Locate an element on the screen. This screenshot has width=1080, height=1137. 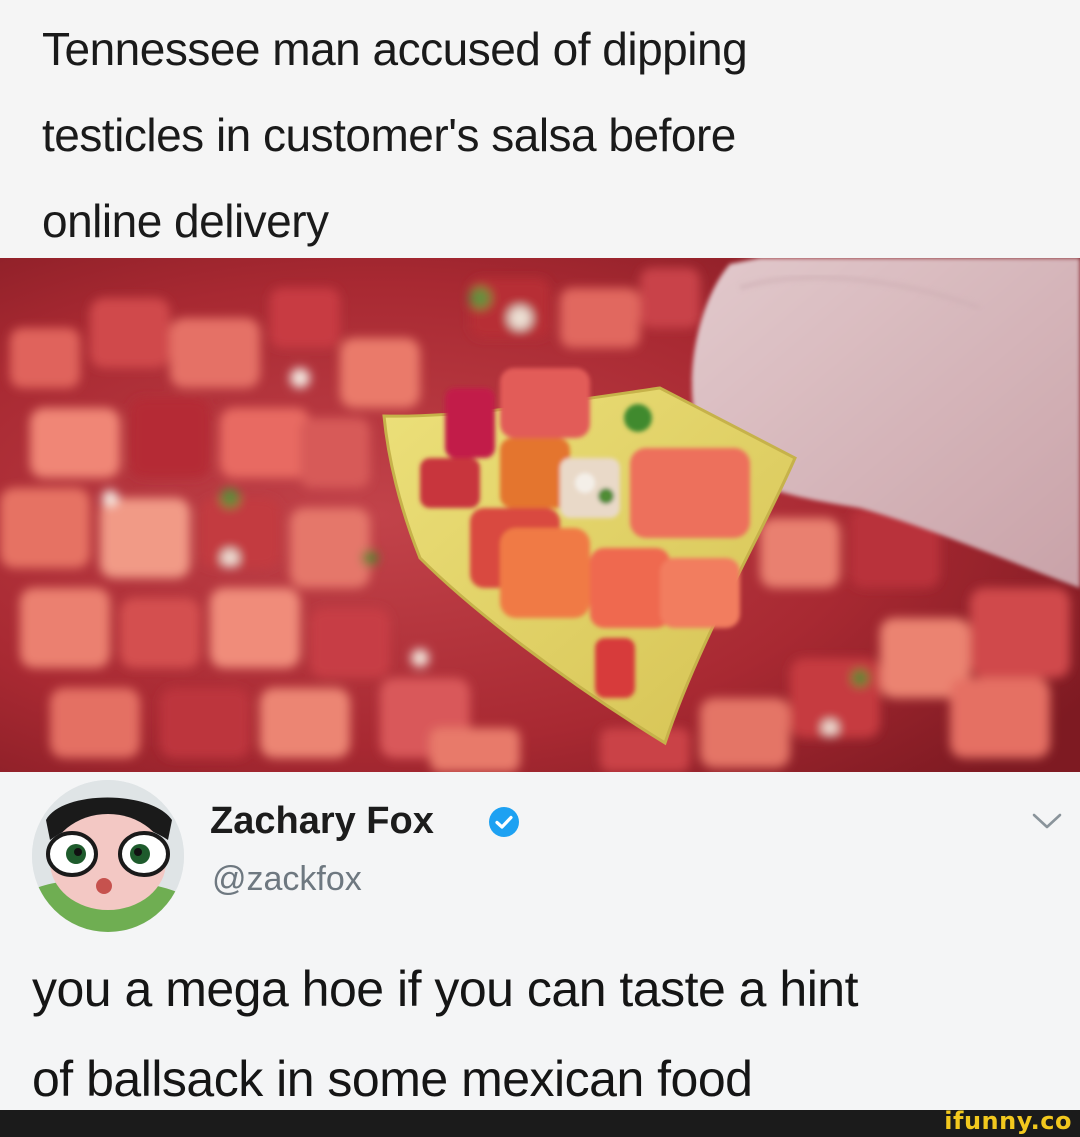
avatar is located at coordinates (108, 856).